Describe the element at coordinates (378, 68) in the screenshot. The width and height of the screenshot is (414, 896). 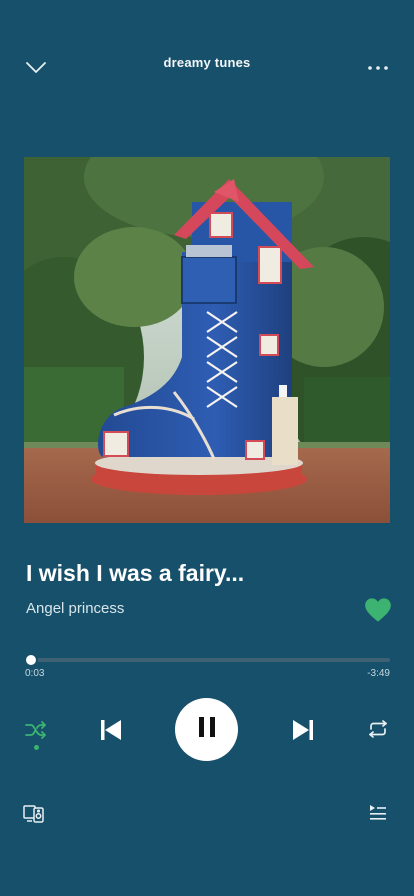
I see `more-options-icon` at that location.